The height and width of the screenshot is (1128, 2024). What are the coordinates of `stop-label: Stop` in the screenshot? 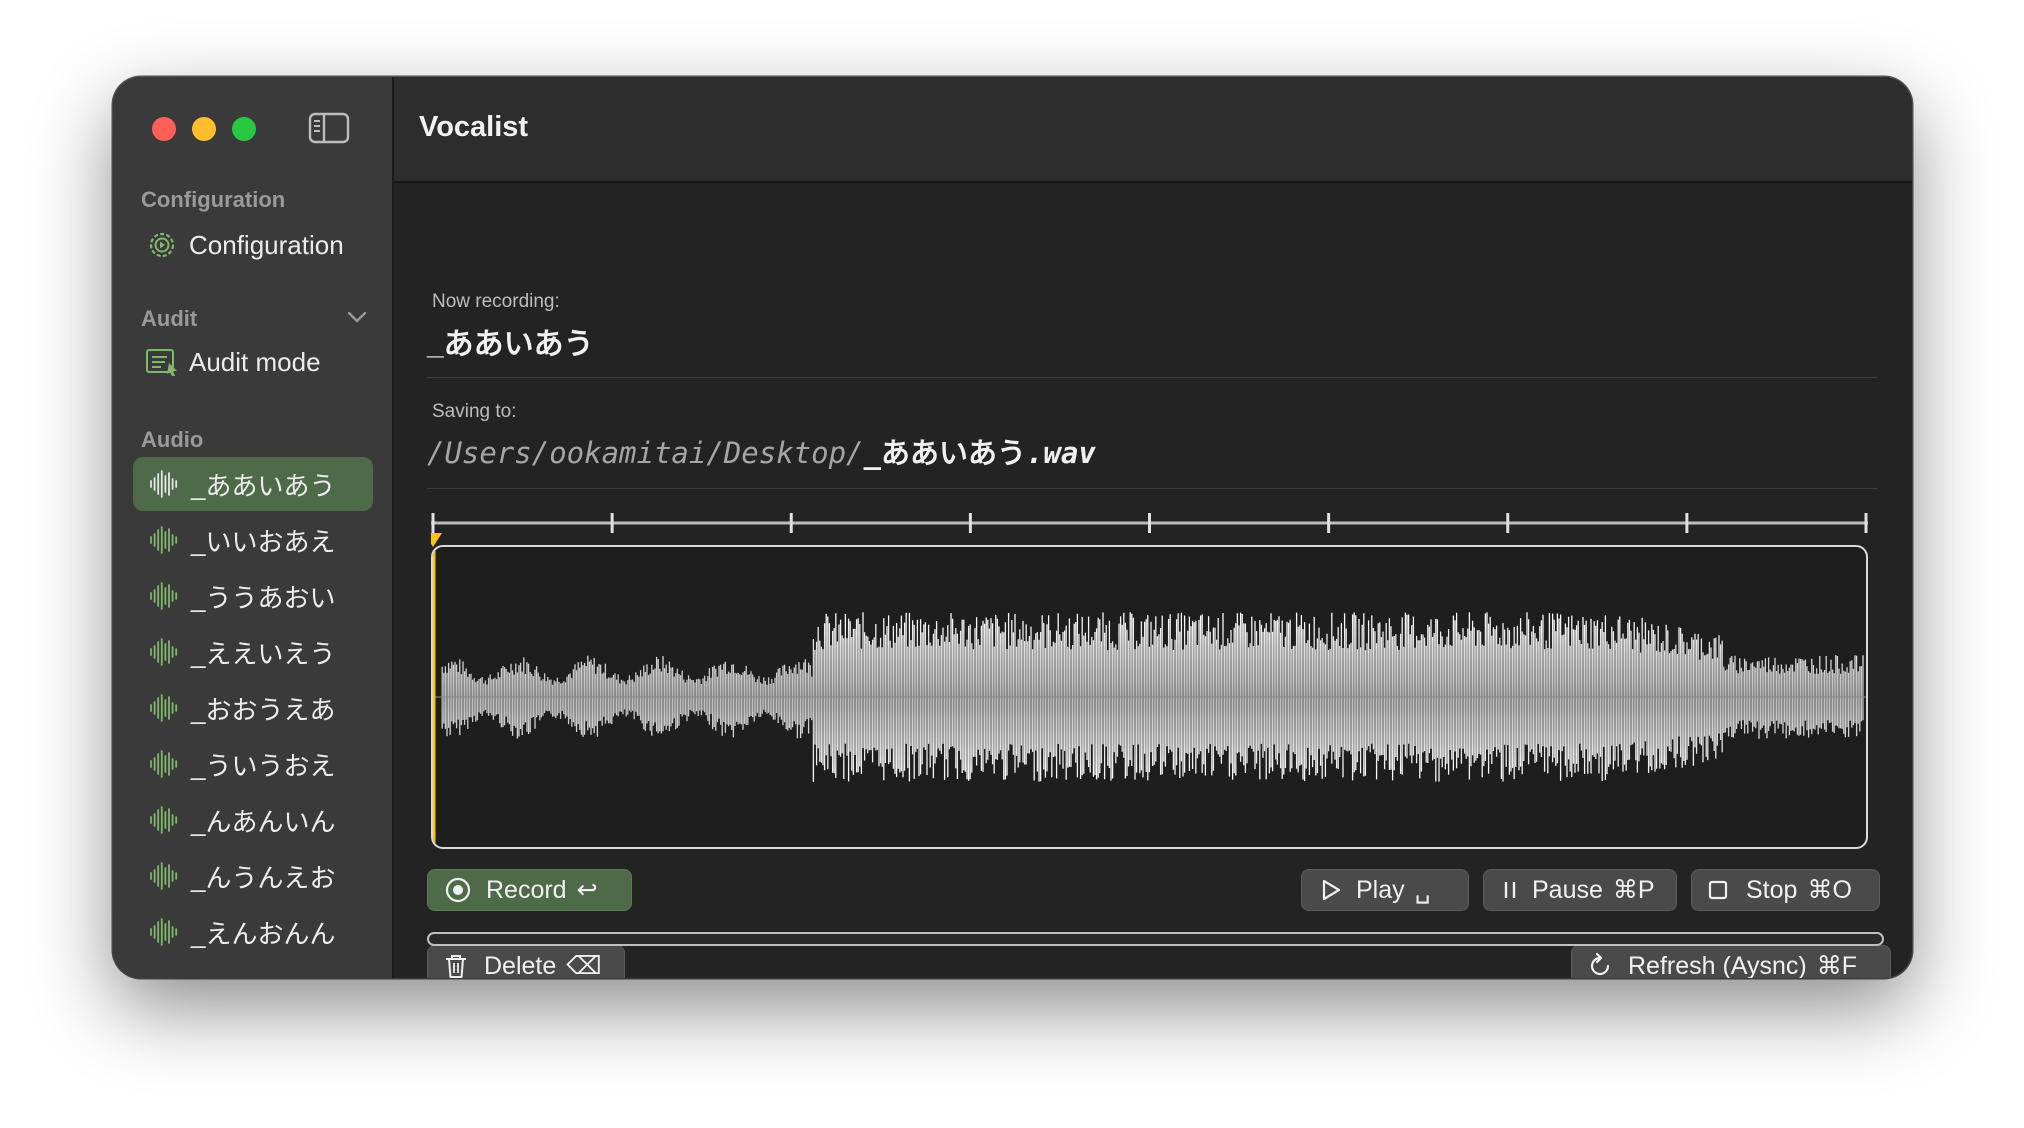 It's located at (1772, 889).